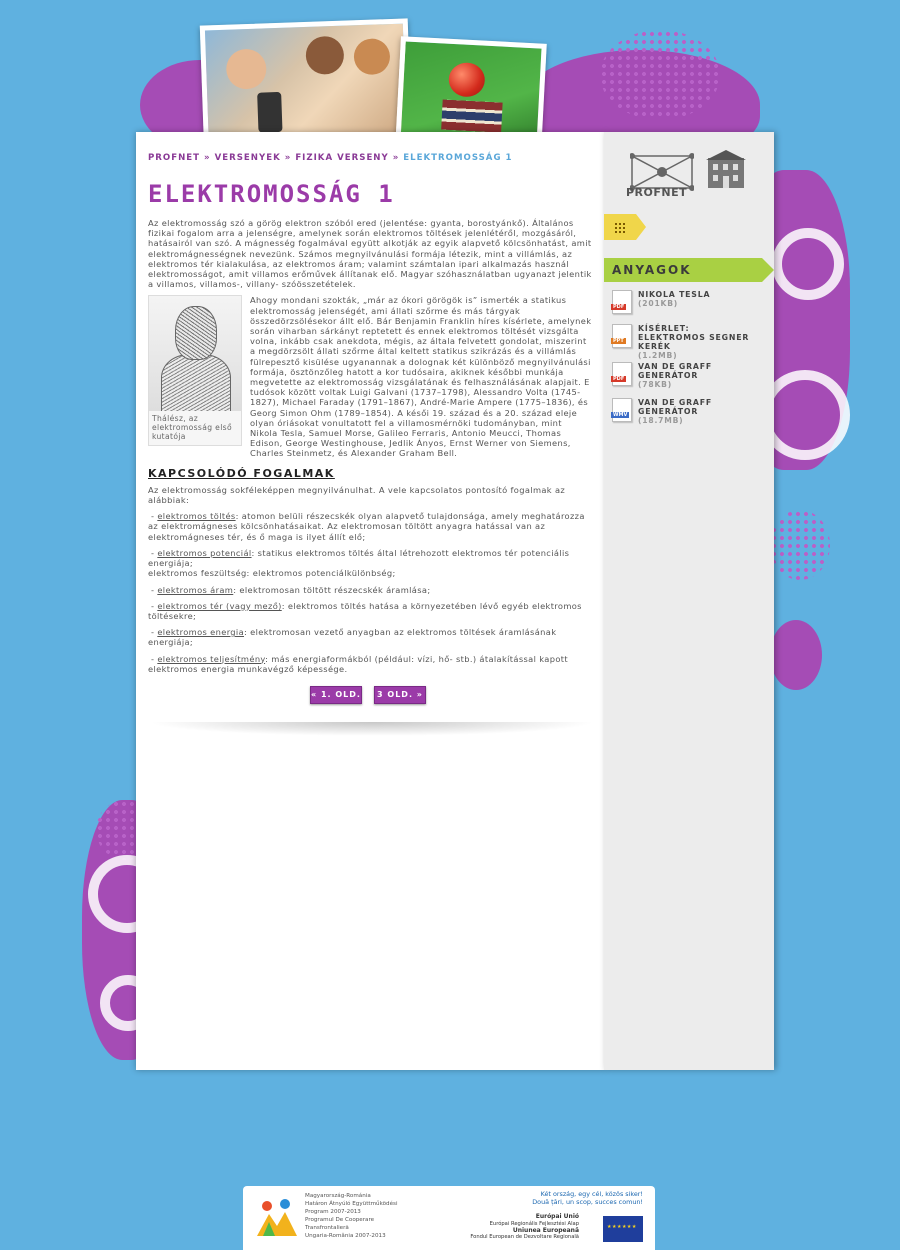  I want to click on download-link: VAN DE GRAFF GENERÁTOR (18.7MB), so click(698, 411).